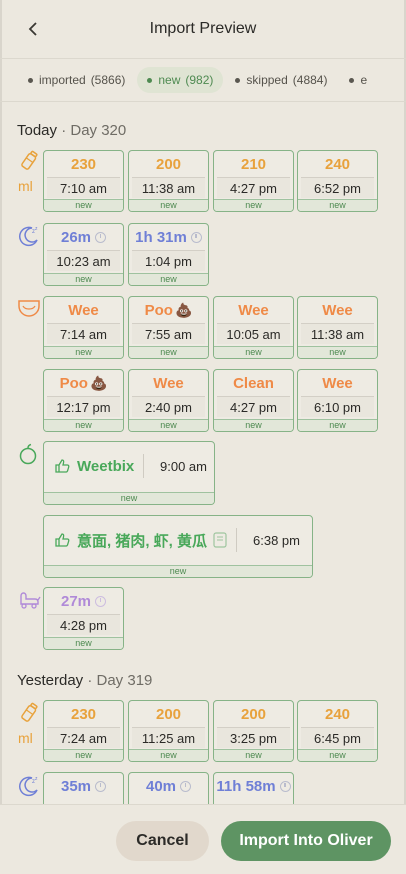 The image size is (406, 874). I want to click on time: 6:45 pm, so click(337, 737).